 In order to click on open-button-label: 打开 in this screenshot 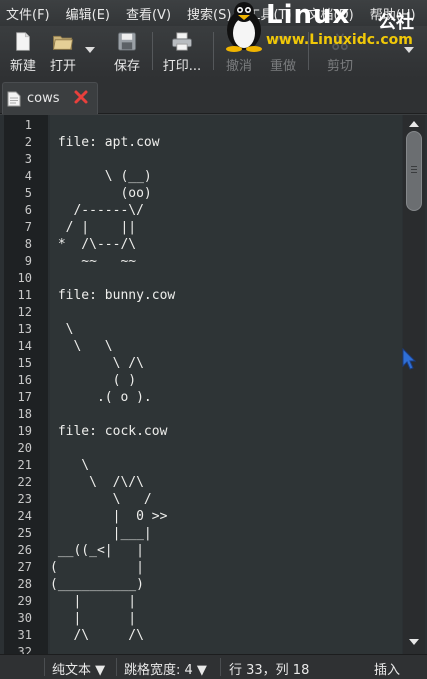, I will do `click(62, 66)`.